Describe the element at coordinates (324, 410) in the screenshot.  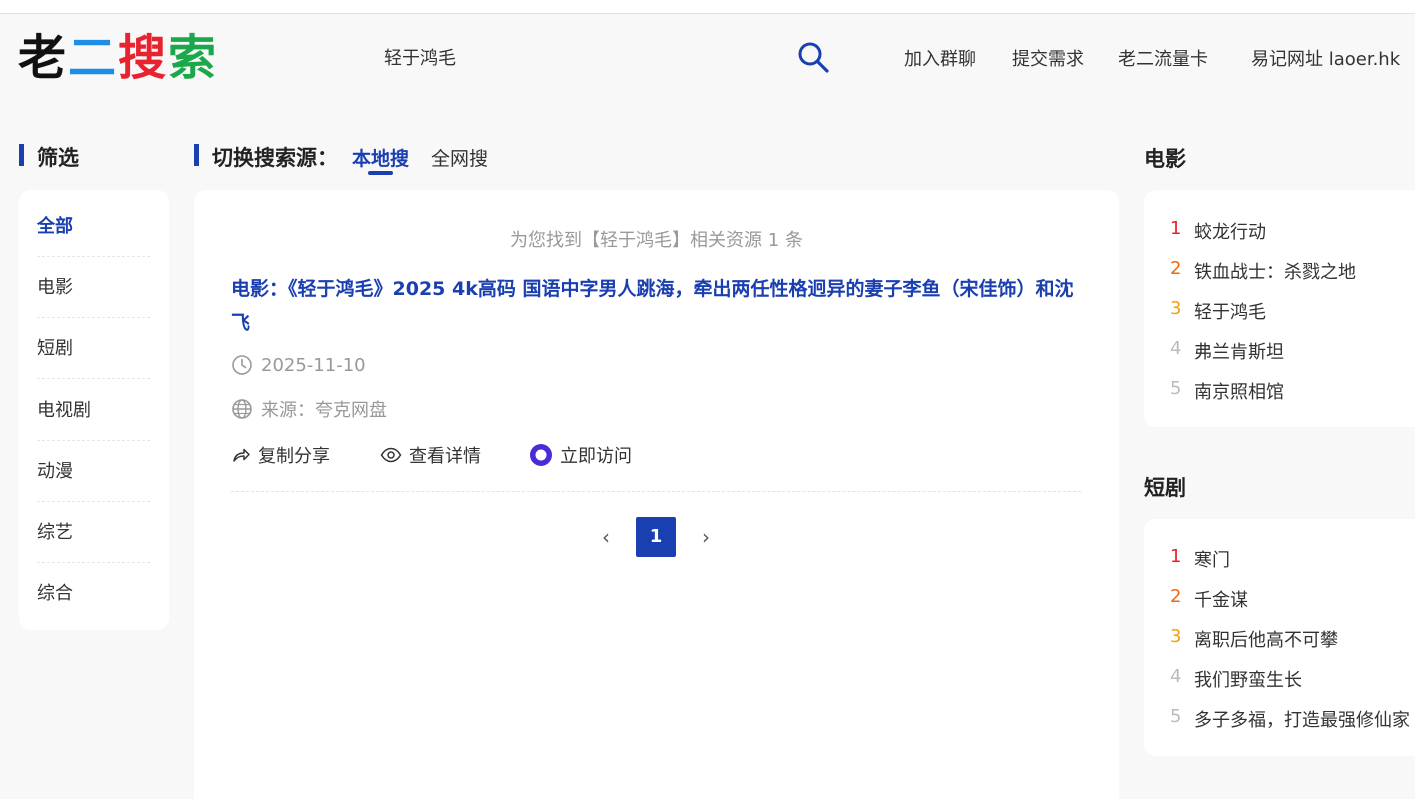
I see `result-source-text: 来源：夸克网盘` at that location.